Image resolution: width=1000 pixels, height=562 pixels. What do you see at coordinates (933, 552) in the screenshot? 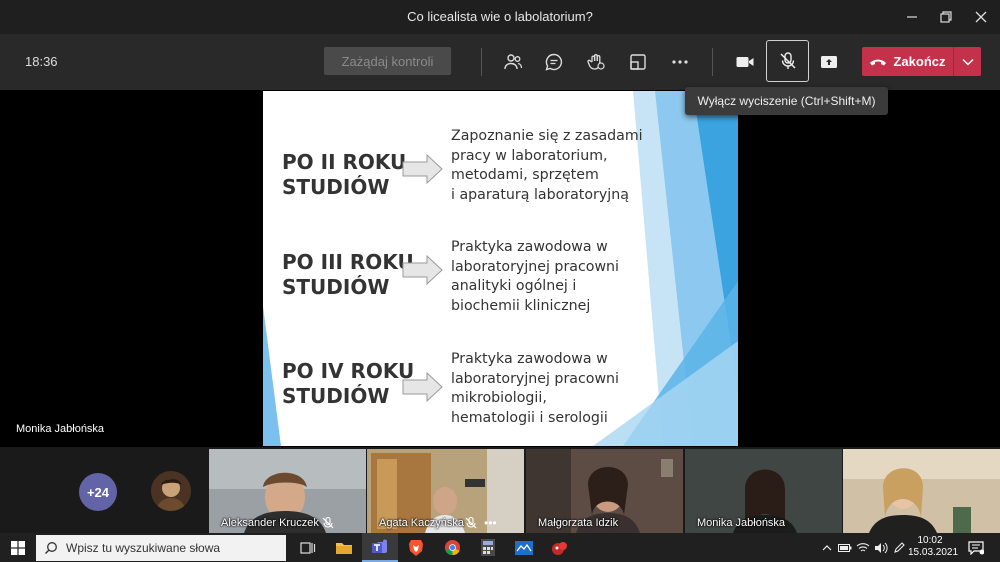
I see `clock-date: 15.03.2021` at bounding box center [933, 552].